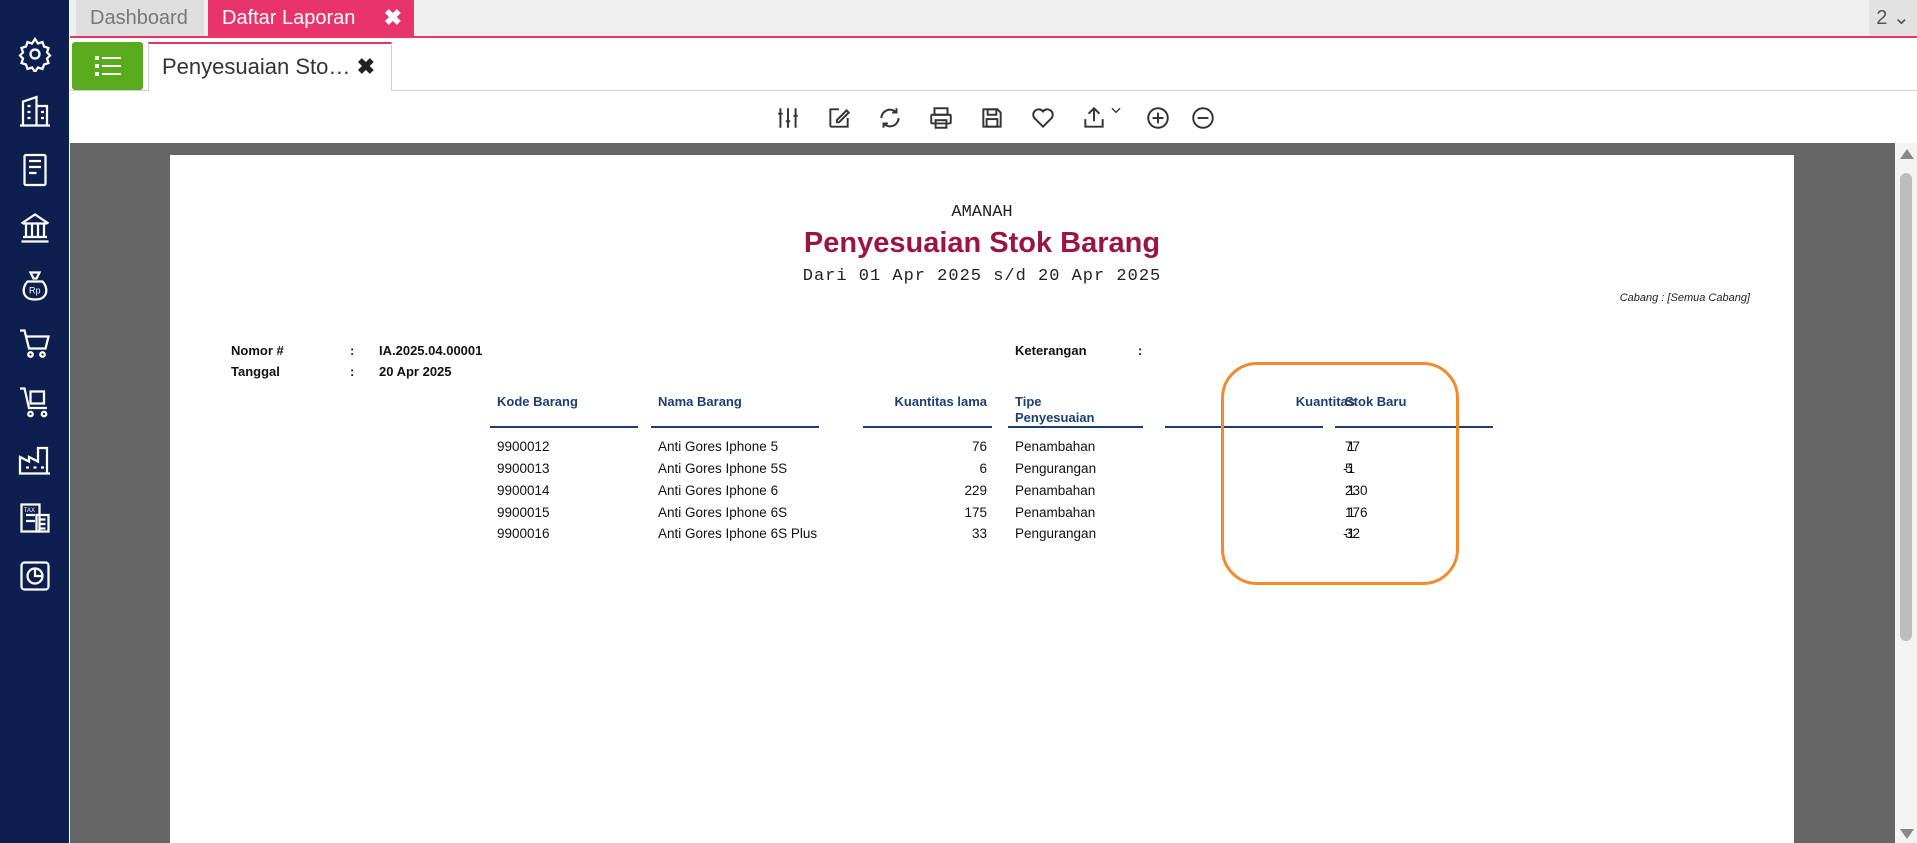 The image size is (1917, 843). I want to click on tanggal-label: Tanggal, so click(255, 371).